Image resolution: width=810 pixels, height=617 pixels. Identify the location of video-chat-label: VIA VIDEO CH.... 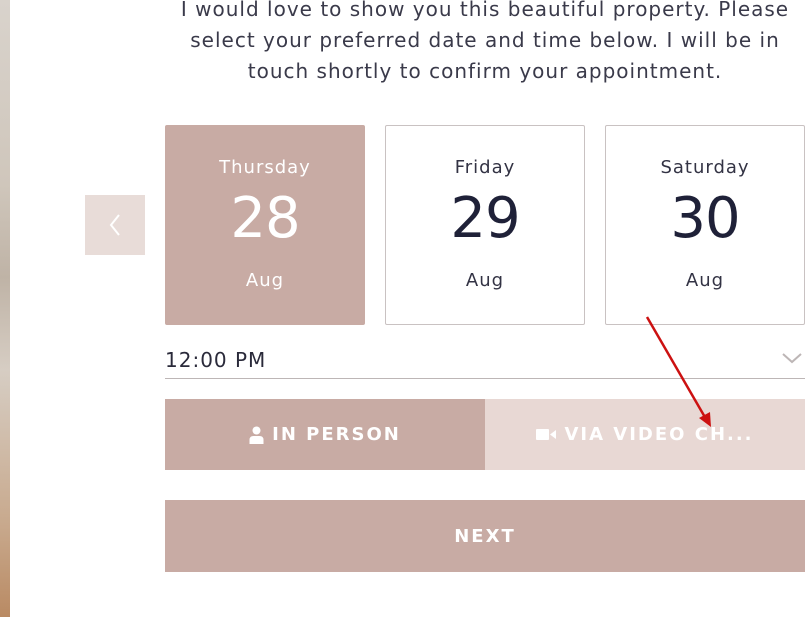
(659, 434).